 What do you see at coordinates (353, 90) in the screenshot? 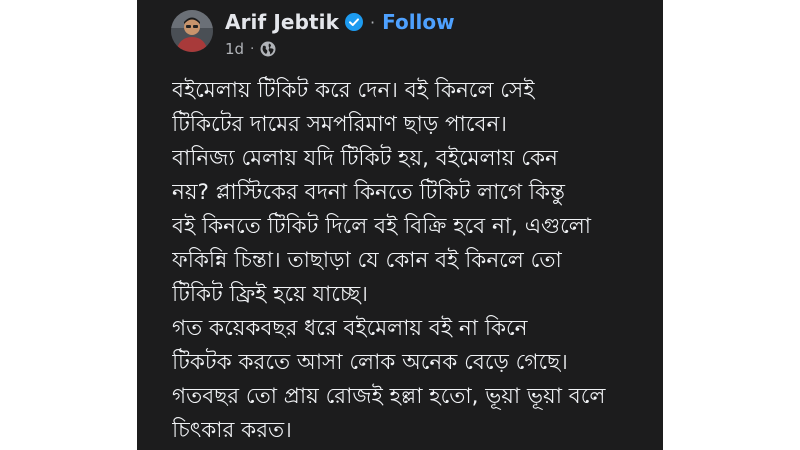
I see `post-text-line: বইমেলায় টিকিট করে দেন। বই কিনলে সেই` at bounding box center [353, 90].